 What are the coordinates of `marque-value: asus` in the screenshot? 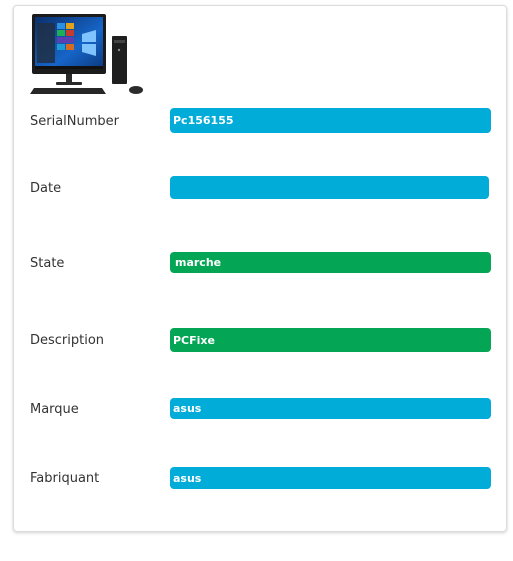 It's located at (330, 408).